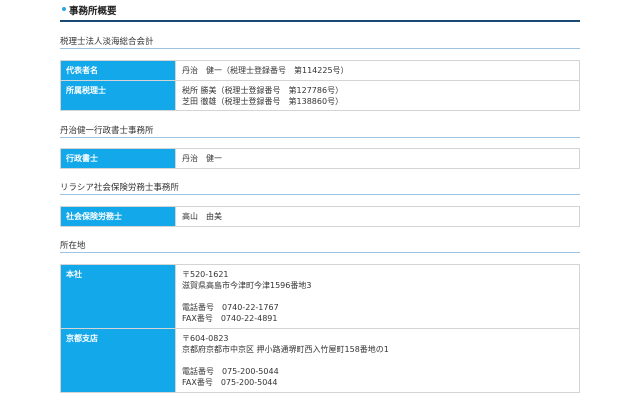 The image size is (640, 400). I want to click on admin-scrivener-table: 行政書士 丹治 健一, so click(320, 158).